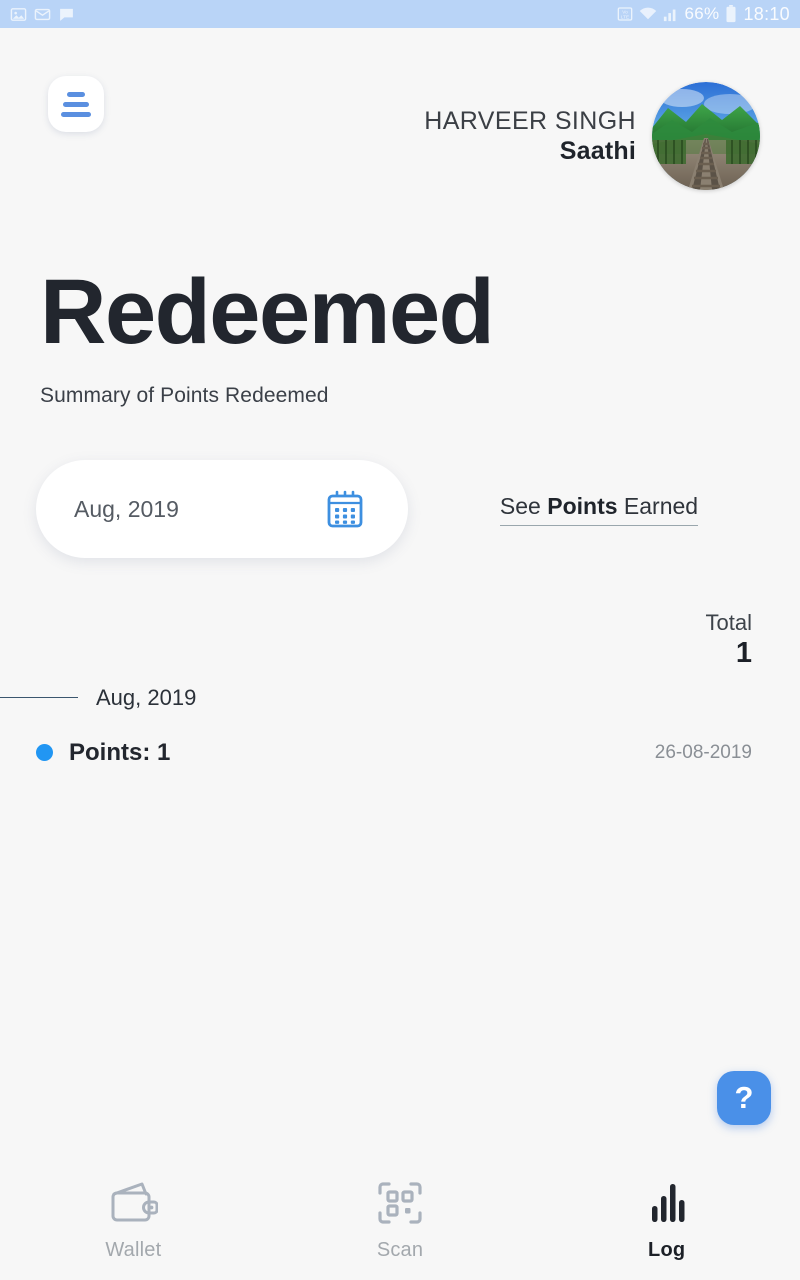 The image size is (800, 1280). What do you see at coordinates (530, 136) in the screenshot?
I see `user-identity: HARVEER SINGH Saathi` at bounding box center [530, 136].